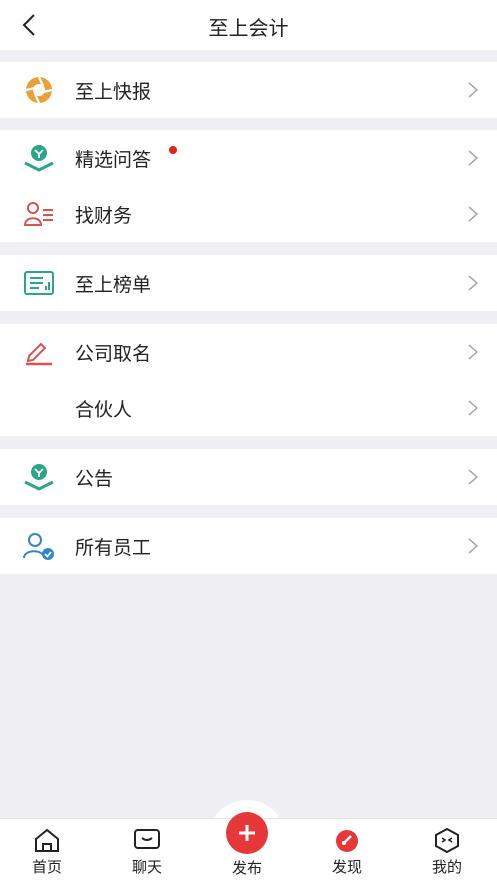 This screenshot has height=883, width=497. I want to click on chat-icon, so click(147, 839).